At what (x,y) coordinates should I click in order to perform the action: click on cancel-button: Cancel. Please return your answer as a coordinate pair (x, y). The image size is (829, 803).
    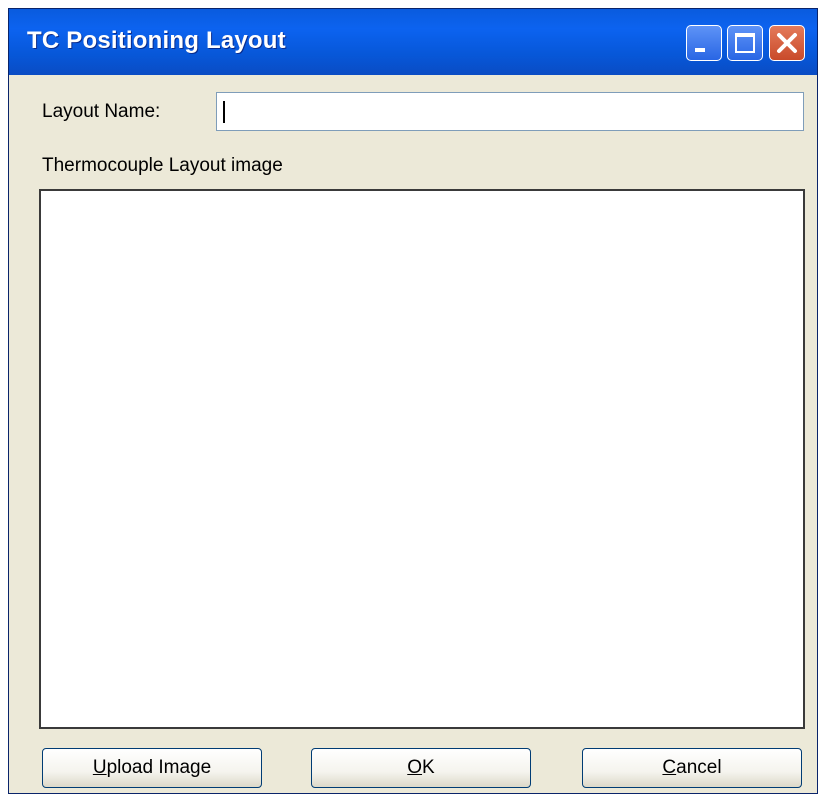
    Looking at the image, I should click on (692, 768).